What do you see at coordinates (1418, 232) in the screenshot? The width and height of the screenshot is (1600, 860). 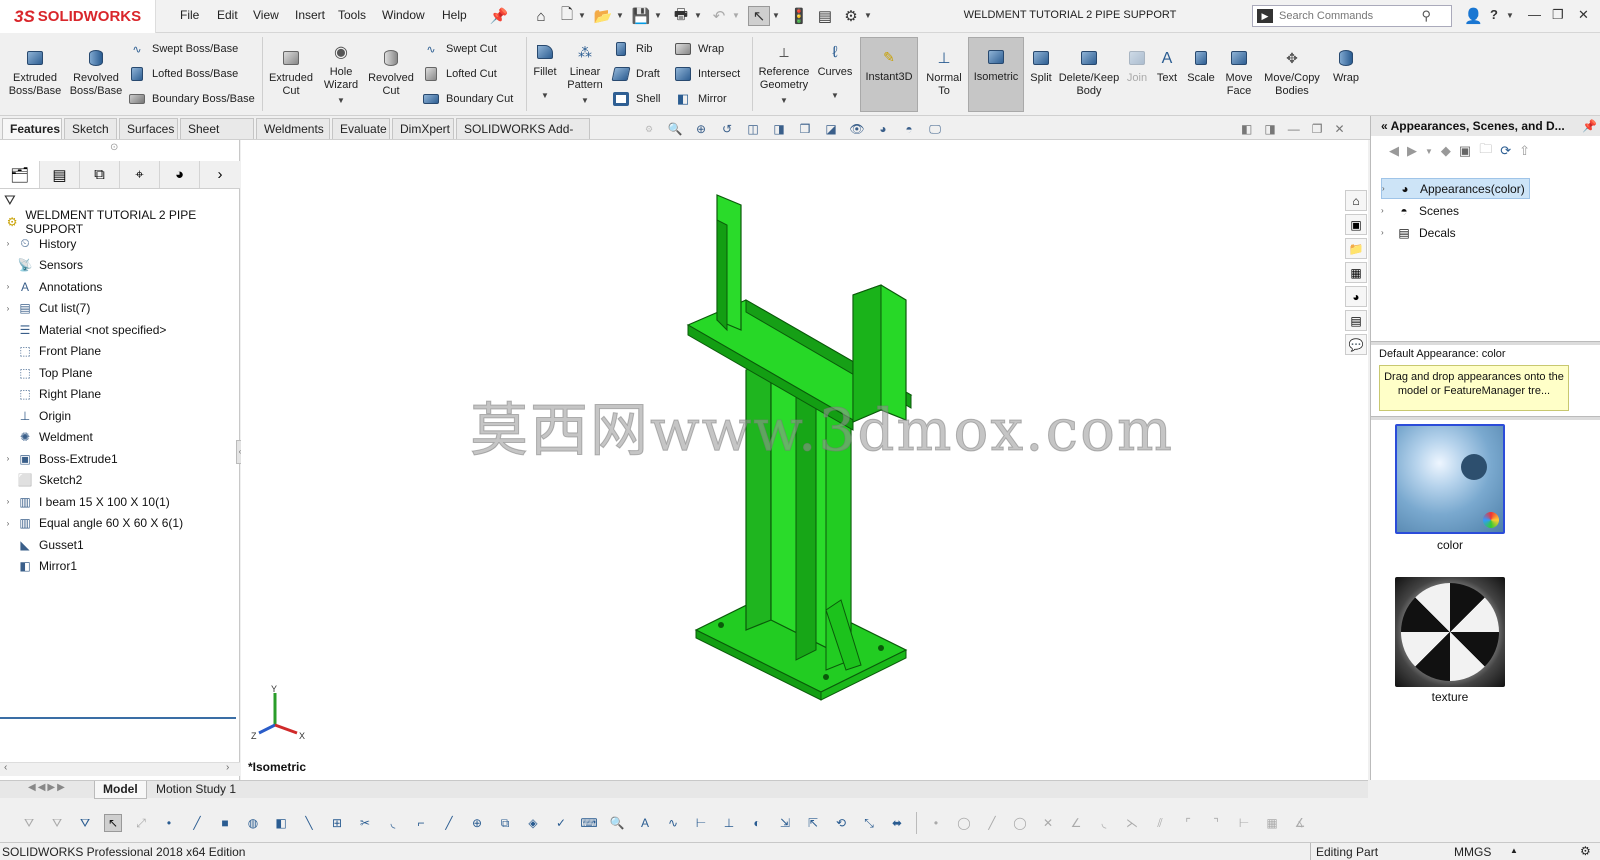 I see `decals-folder: › ▤ Decals` at bounding box center [1418, 232].